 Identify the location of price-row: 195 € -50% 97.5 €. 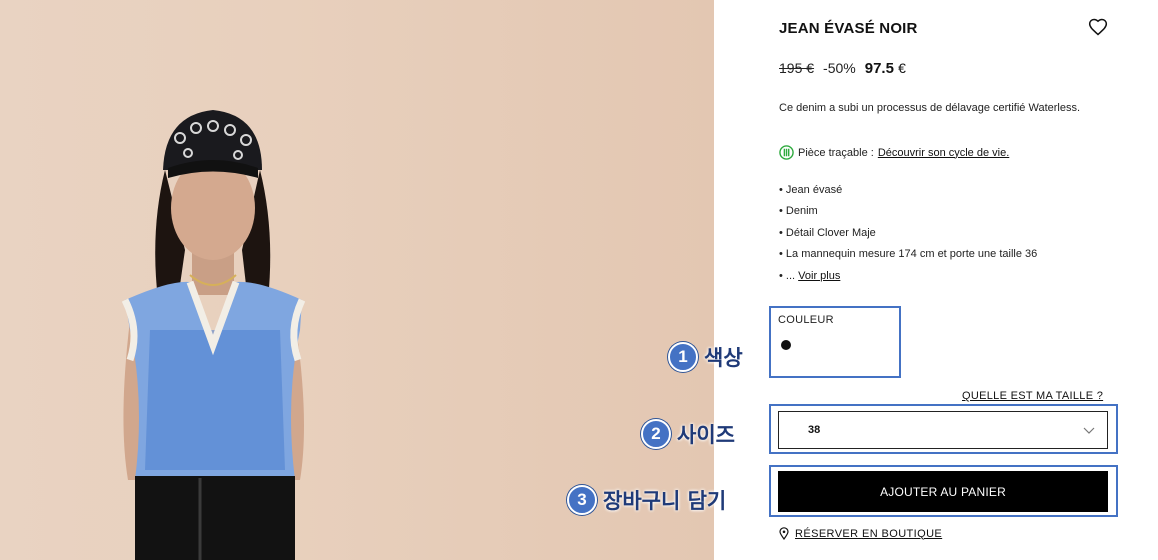
(842, 68).